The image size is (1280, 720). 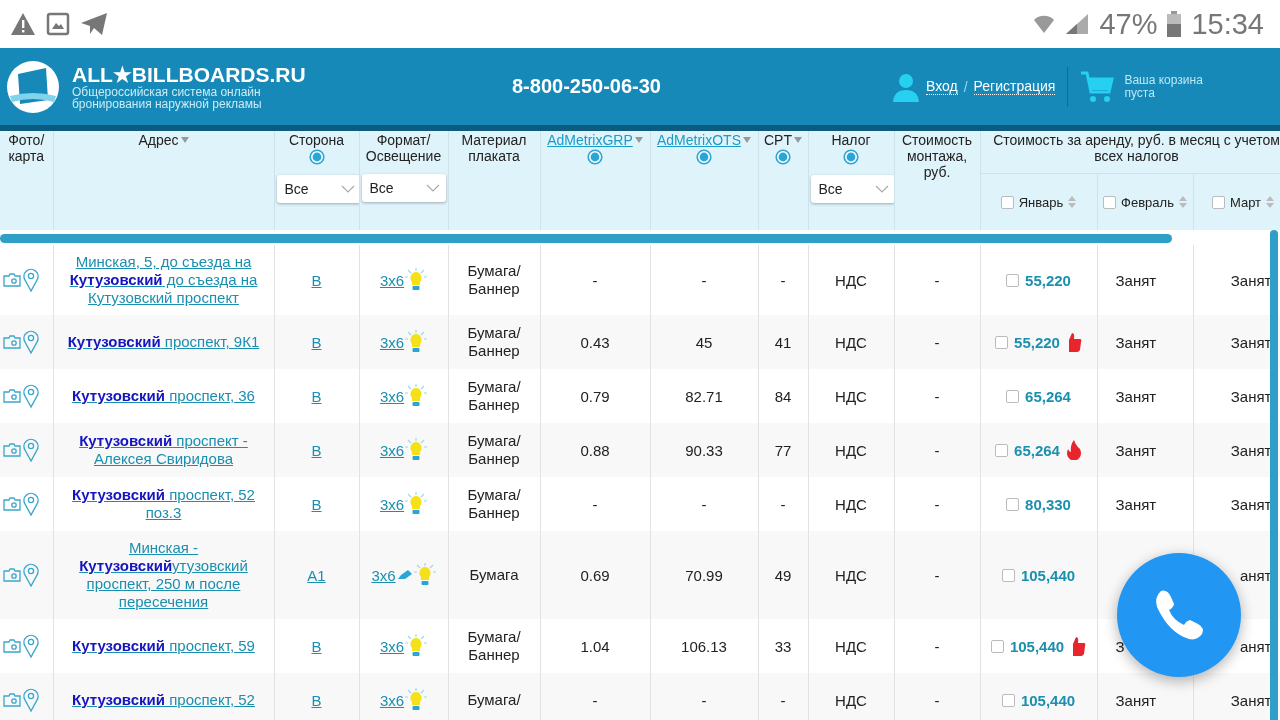 What do you see at coordinates (704, 646) in the screenshot?
I see `table-cell: 106.13` at bounding box center [704, 646].